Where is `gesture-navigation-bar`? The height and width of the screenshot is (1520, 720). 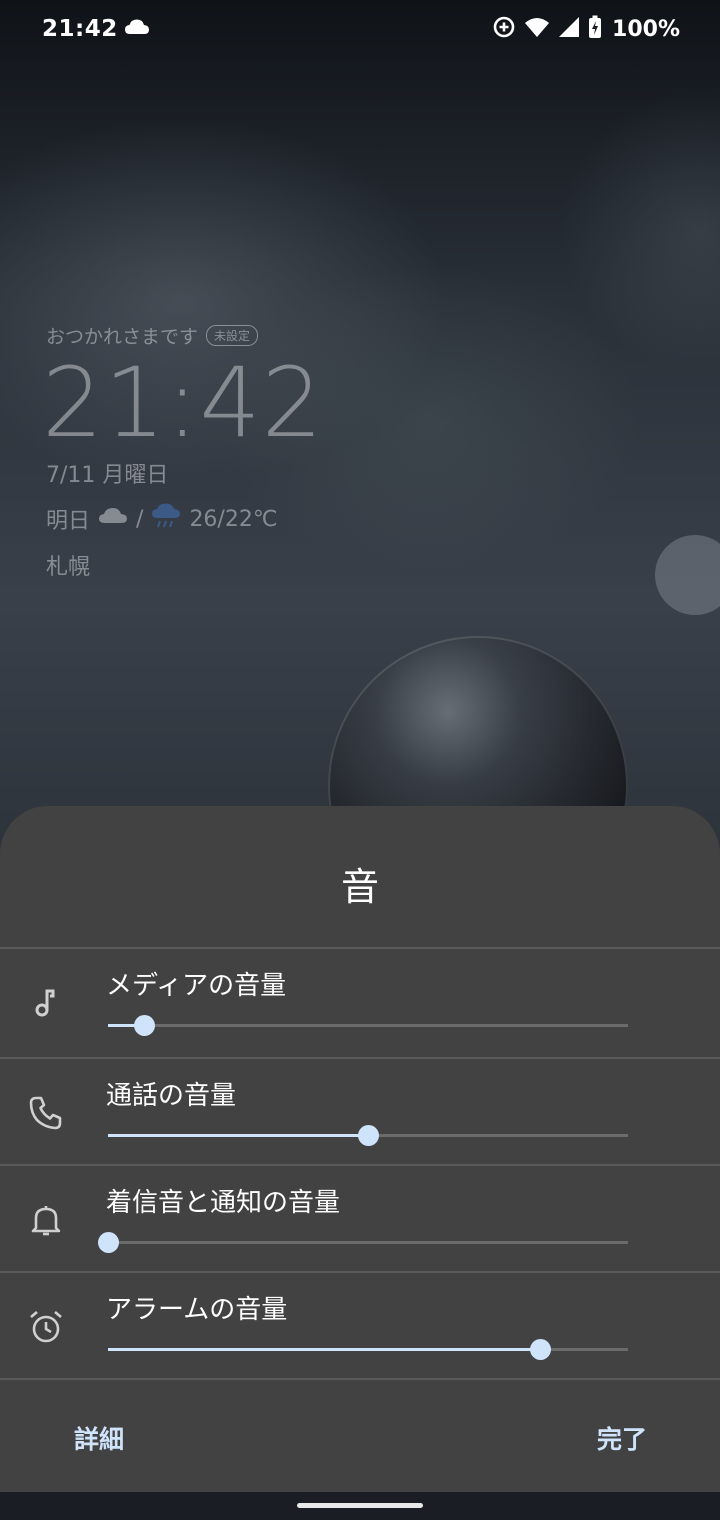
gesture-navigation-bar is located at coordinates (360, 1505).